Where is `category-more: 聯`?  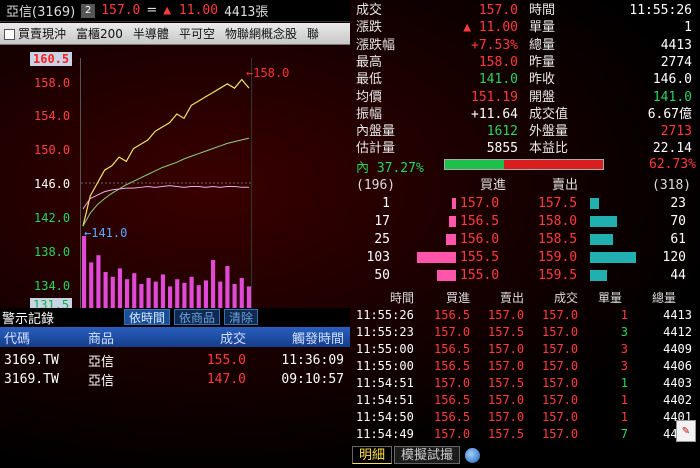
category-more: 聯 is located at coordinates (313, 33).